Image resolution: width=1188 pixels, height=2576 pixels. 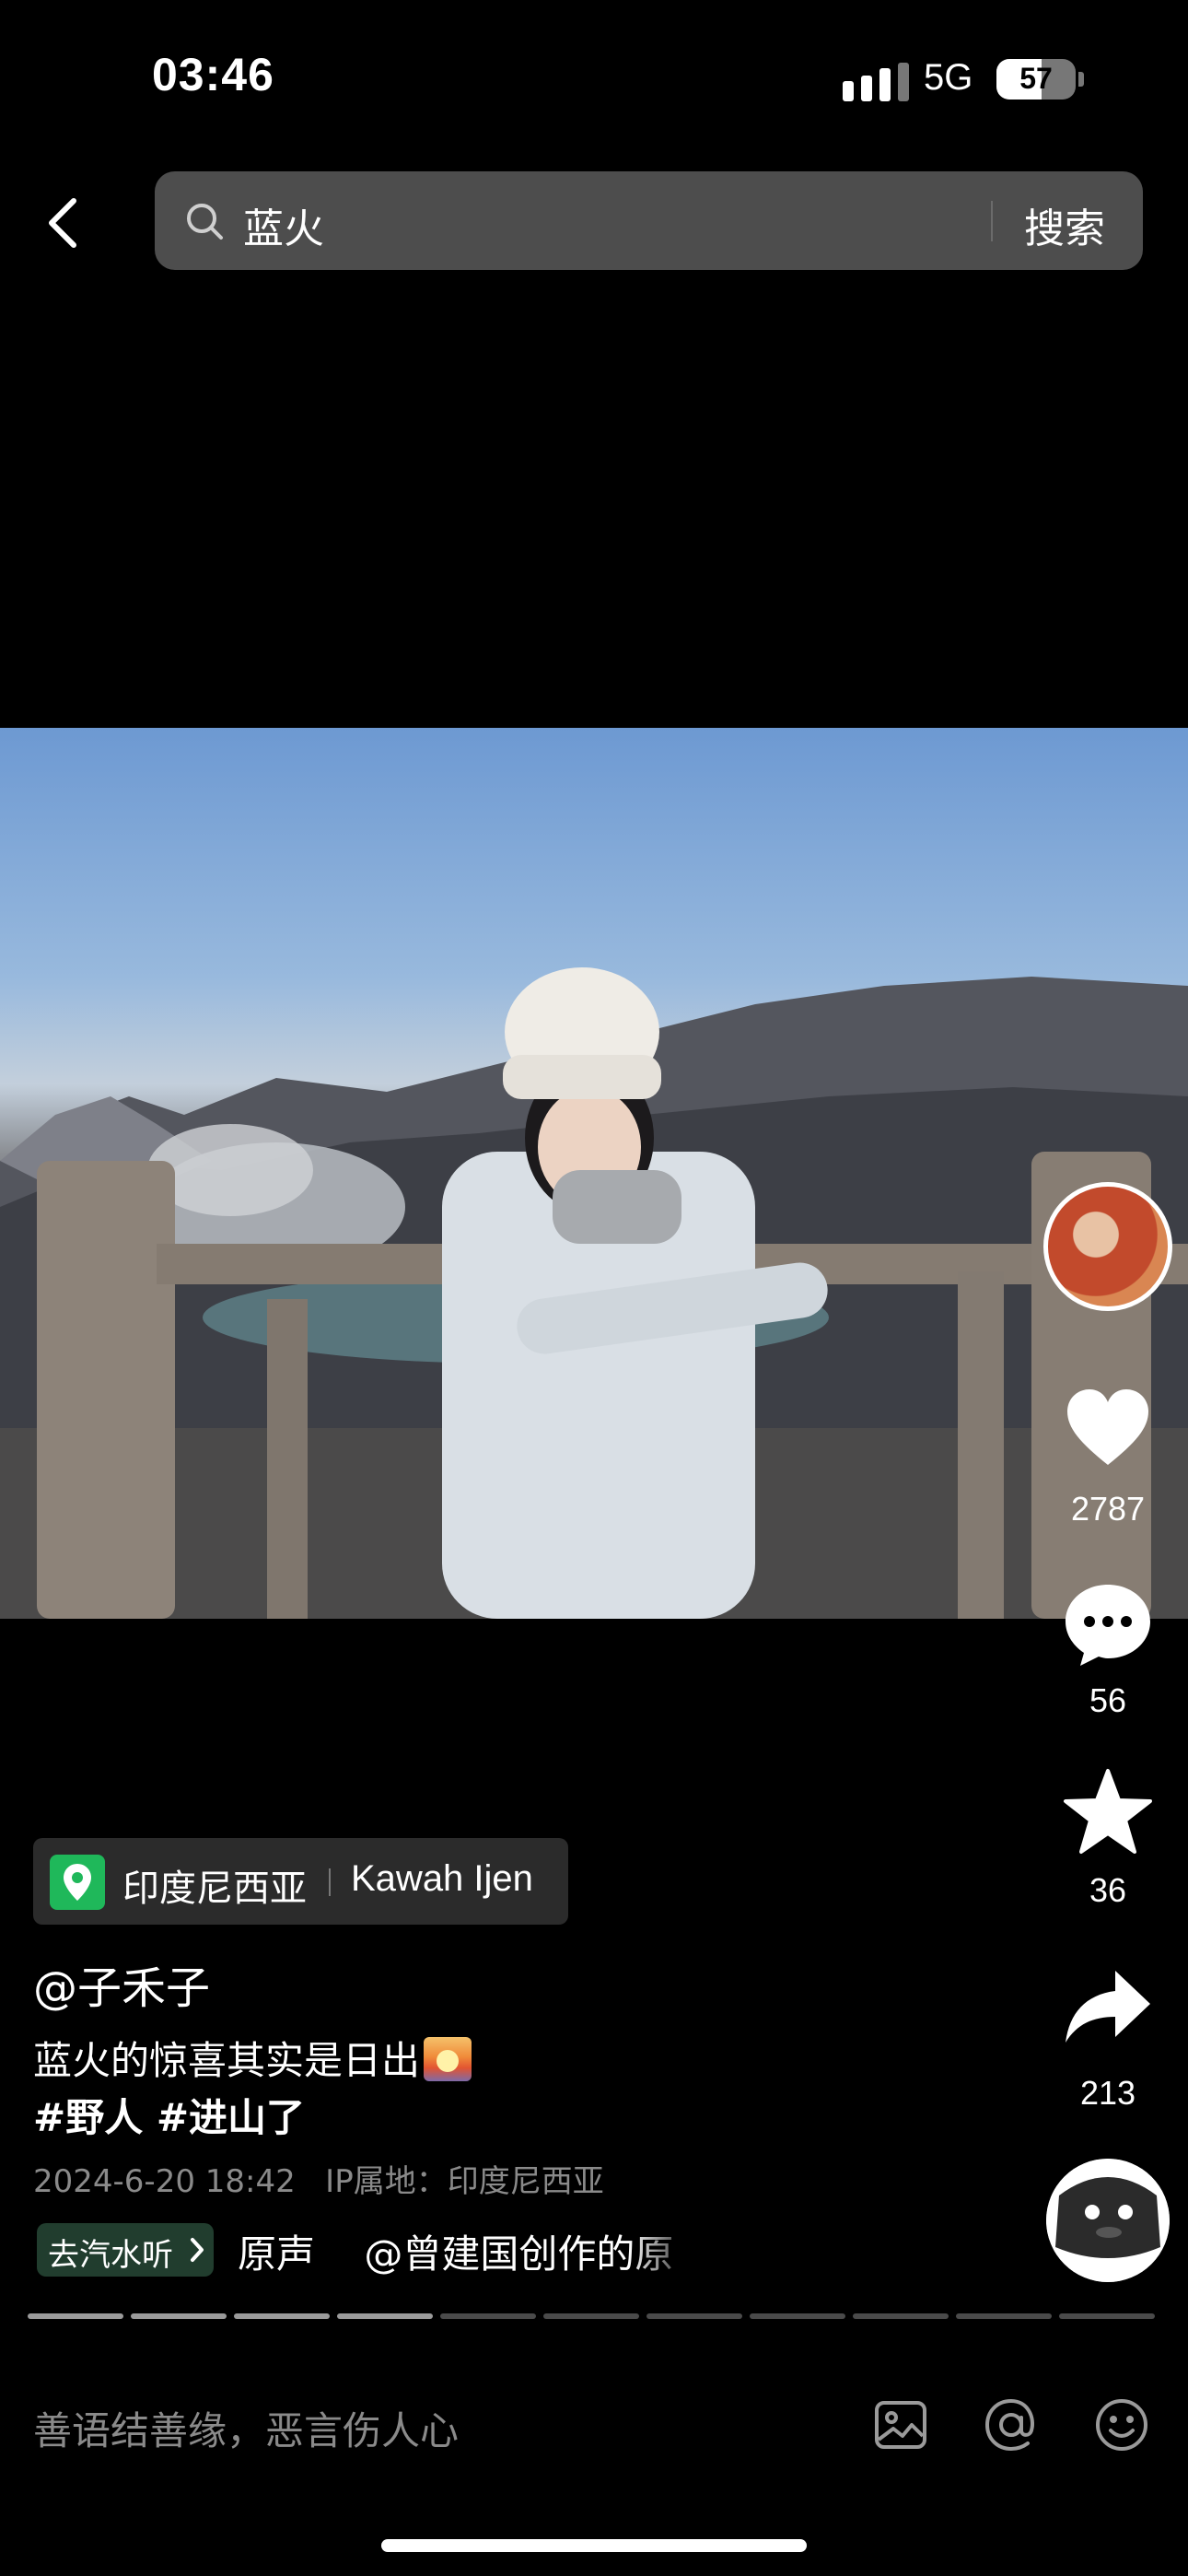 What do you see at coordinates (1107, 2093) in the screenshot?
I see `share-count: 213` at bounding box center [1107, 2093].